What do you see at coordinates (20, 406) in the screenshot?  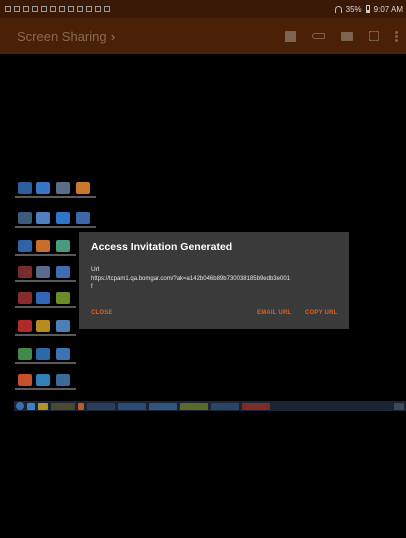 I see `start-button-icon` at bounding box center [20, 406].